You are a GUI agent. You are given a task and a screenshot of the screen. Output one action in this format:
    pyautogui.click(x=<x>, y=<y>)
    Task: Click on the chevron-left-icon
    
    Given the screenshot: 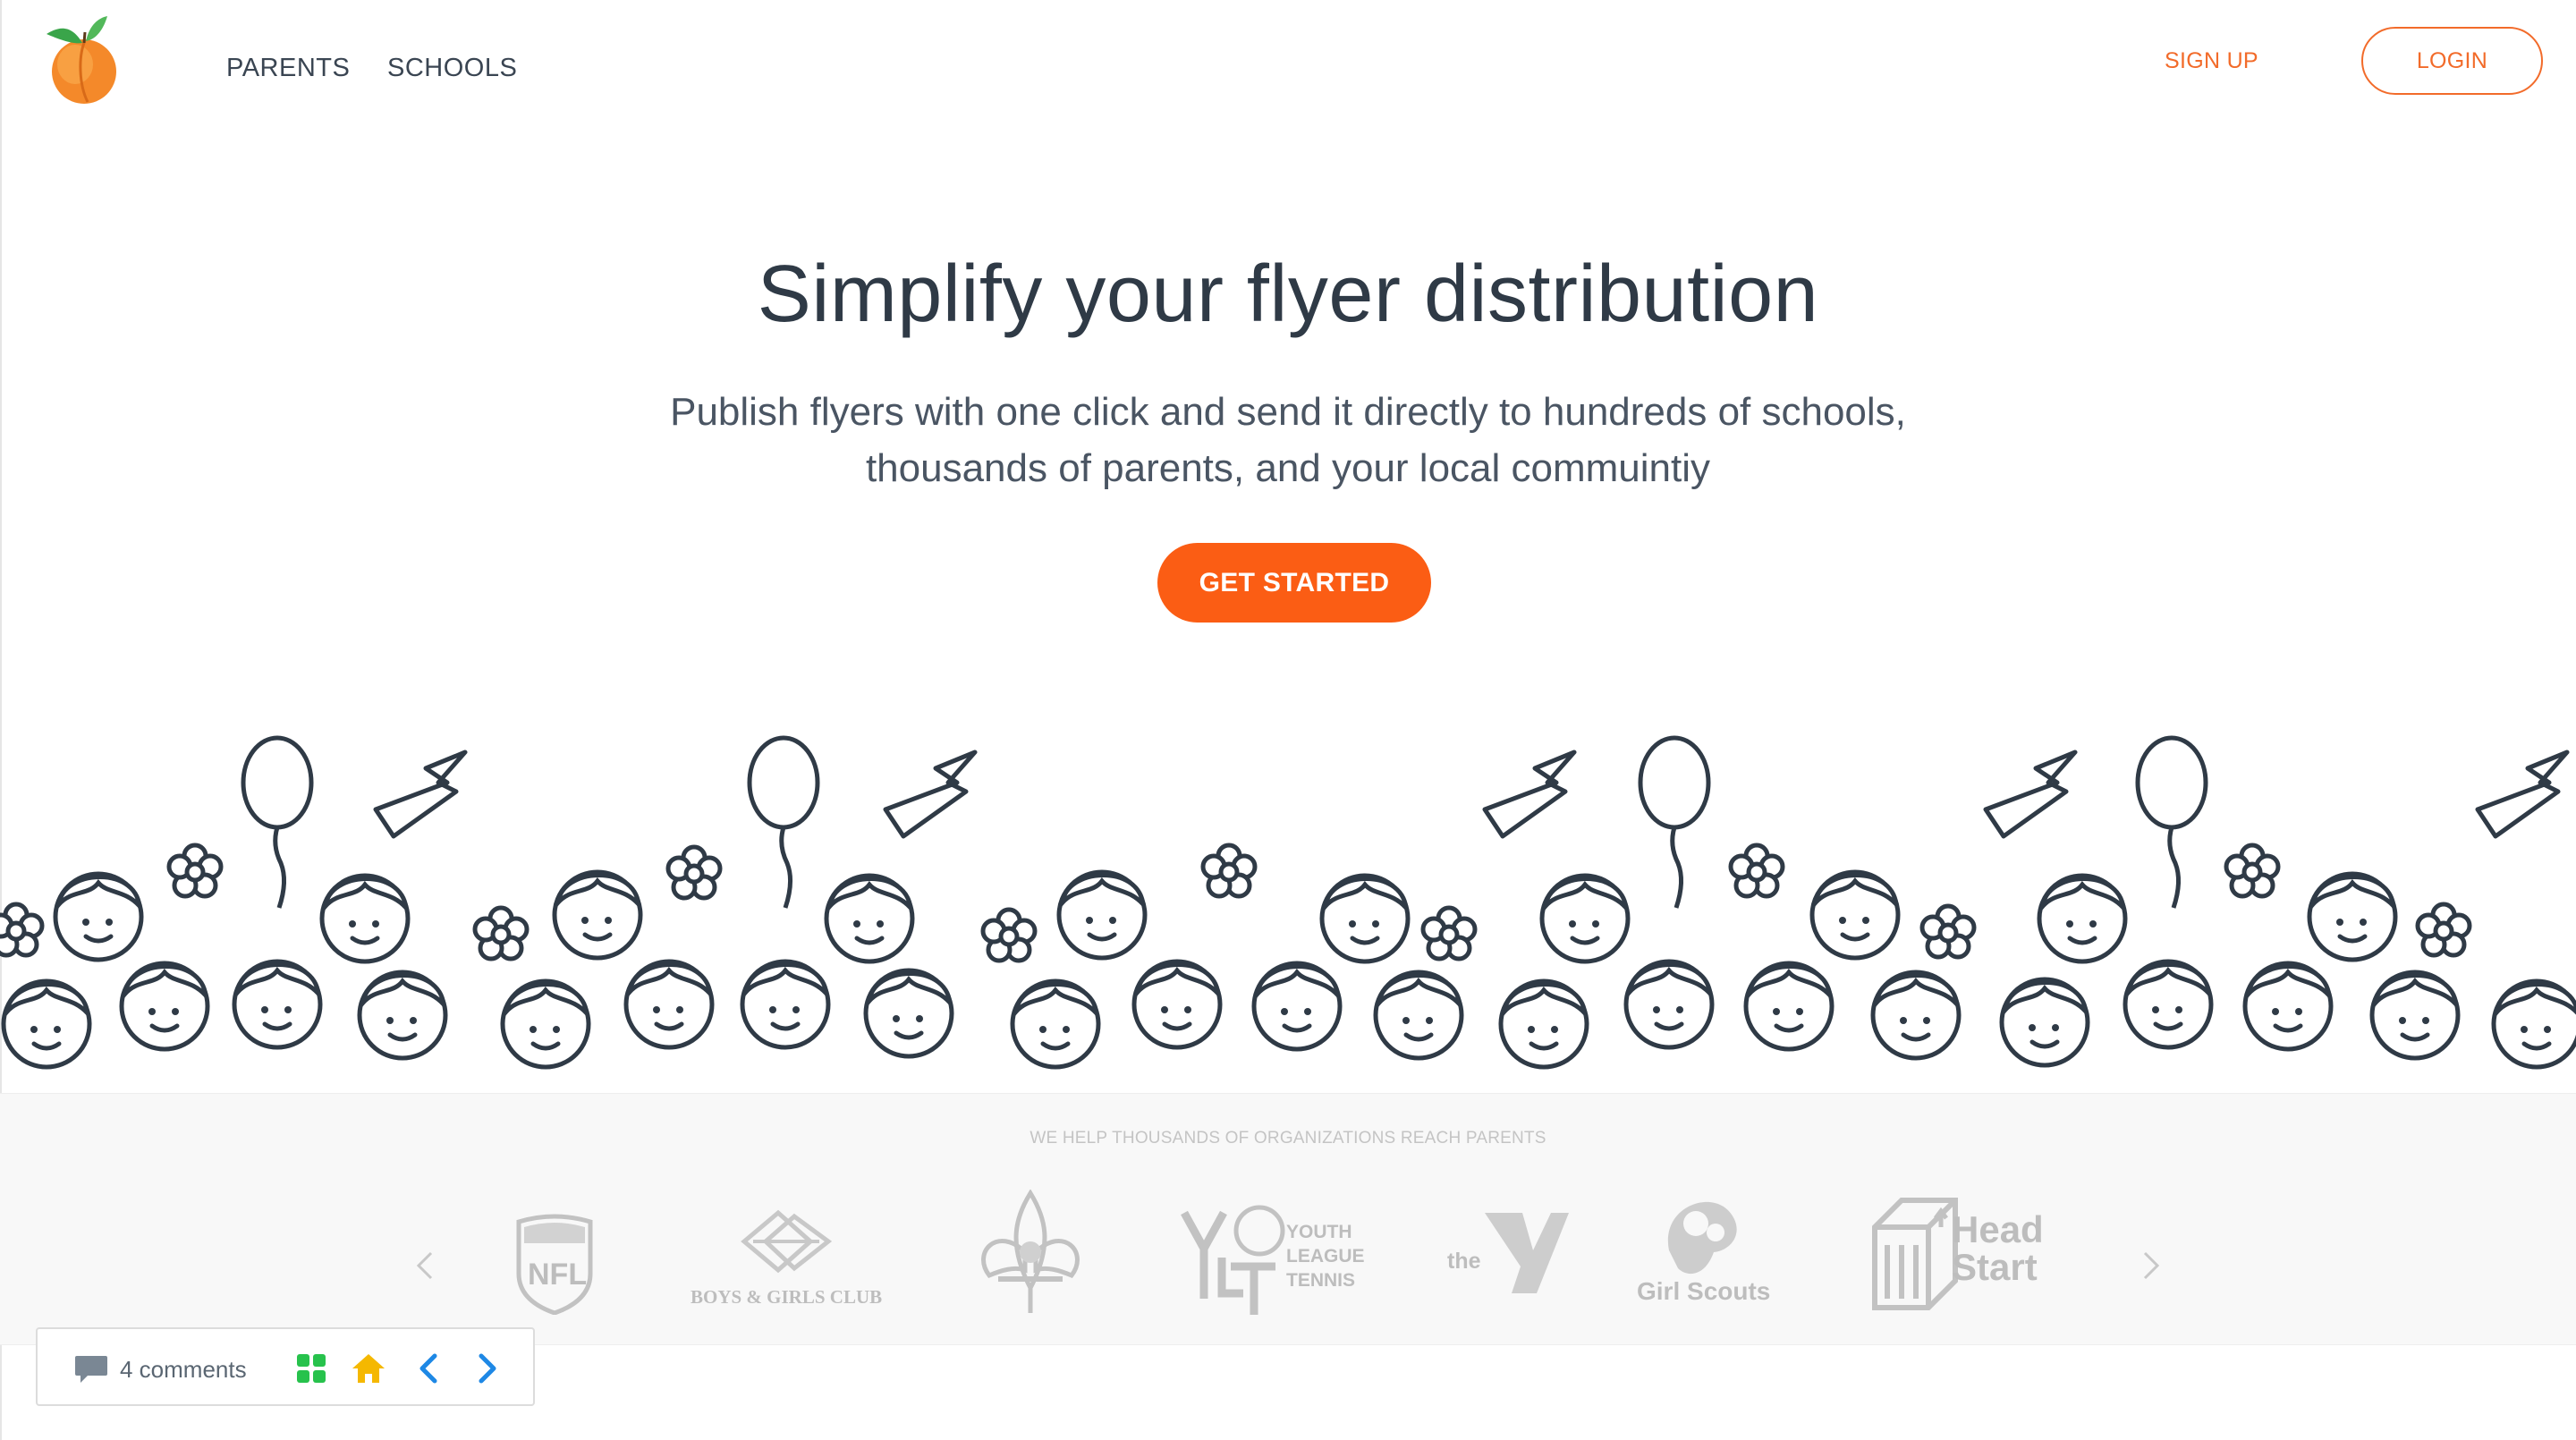 What is the action you would take?
    pyautogui.click(x=424, y=1266)
    